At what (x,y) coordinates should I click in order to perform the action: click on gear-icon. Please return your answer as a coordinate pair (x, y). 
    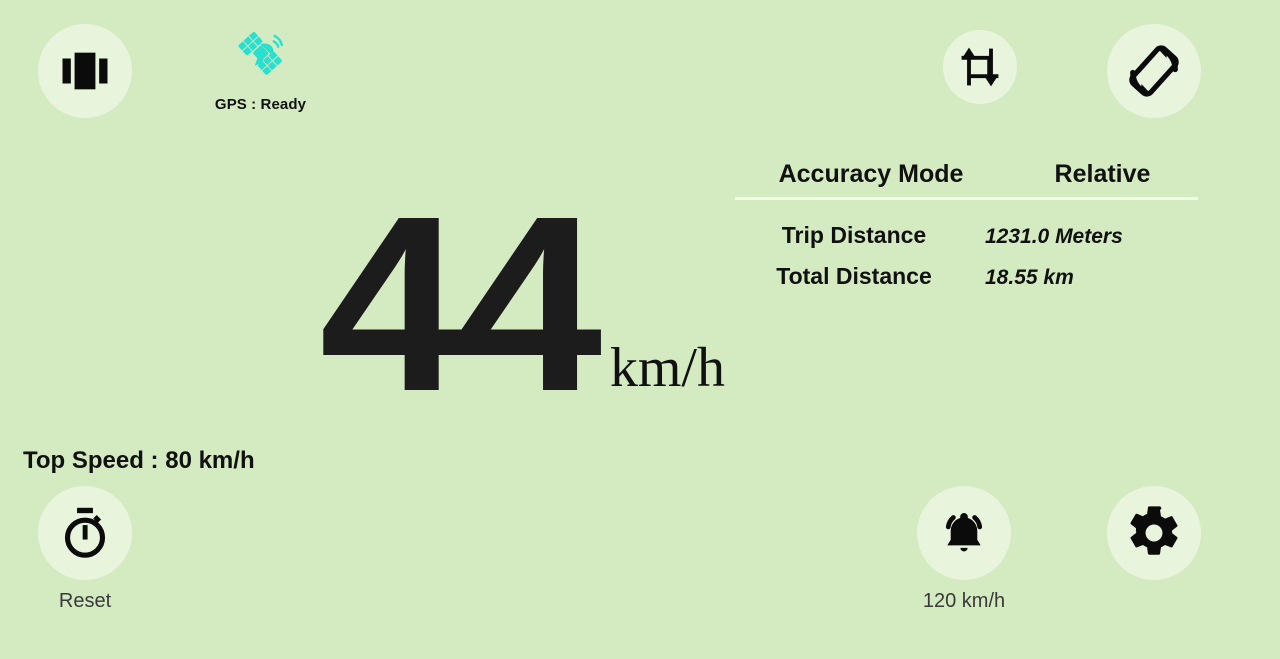
    Looking at the image, I should click on (1154, 533).